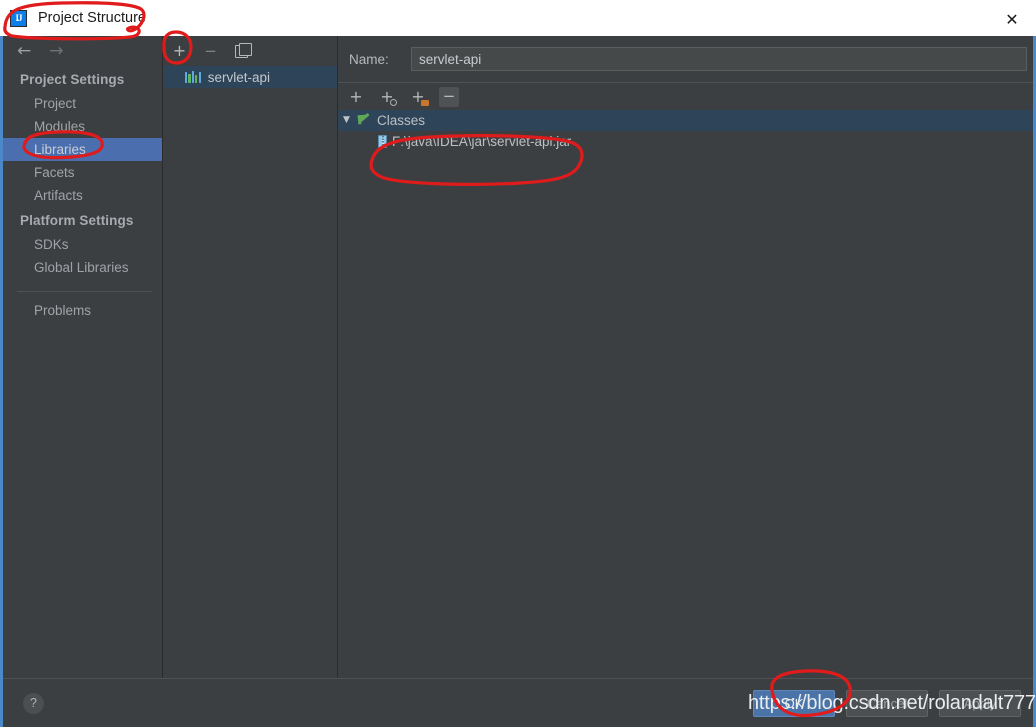  I want to click on sidebar-item-facets: Facets, so click(82, 172).